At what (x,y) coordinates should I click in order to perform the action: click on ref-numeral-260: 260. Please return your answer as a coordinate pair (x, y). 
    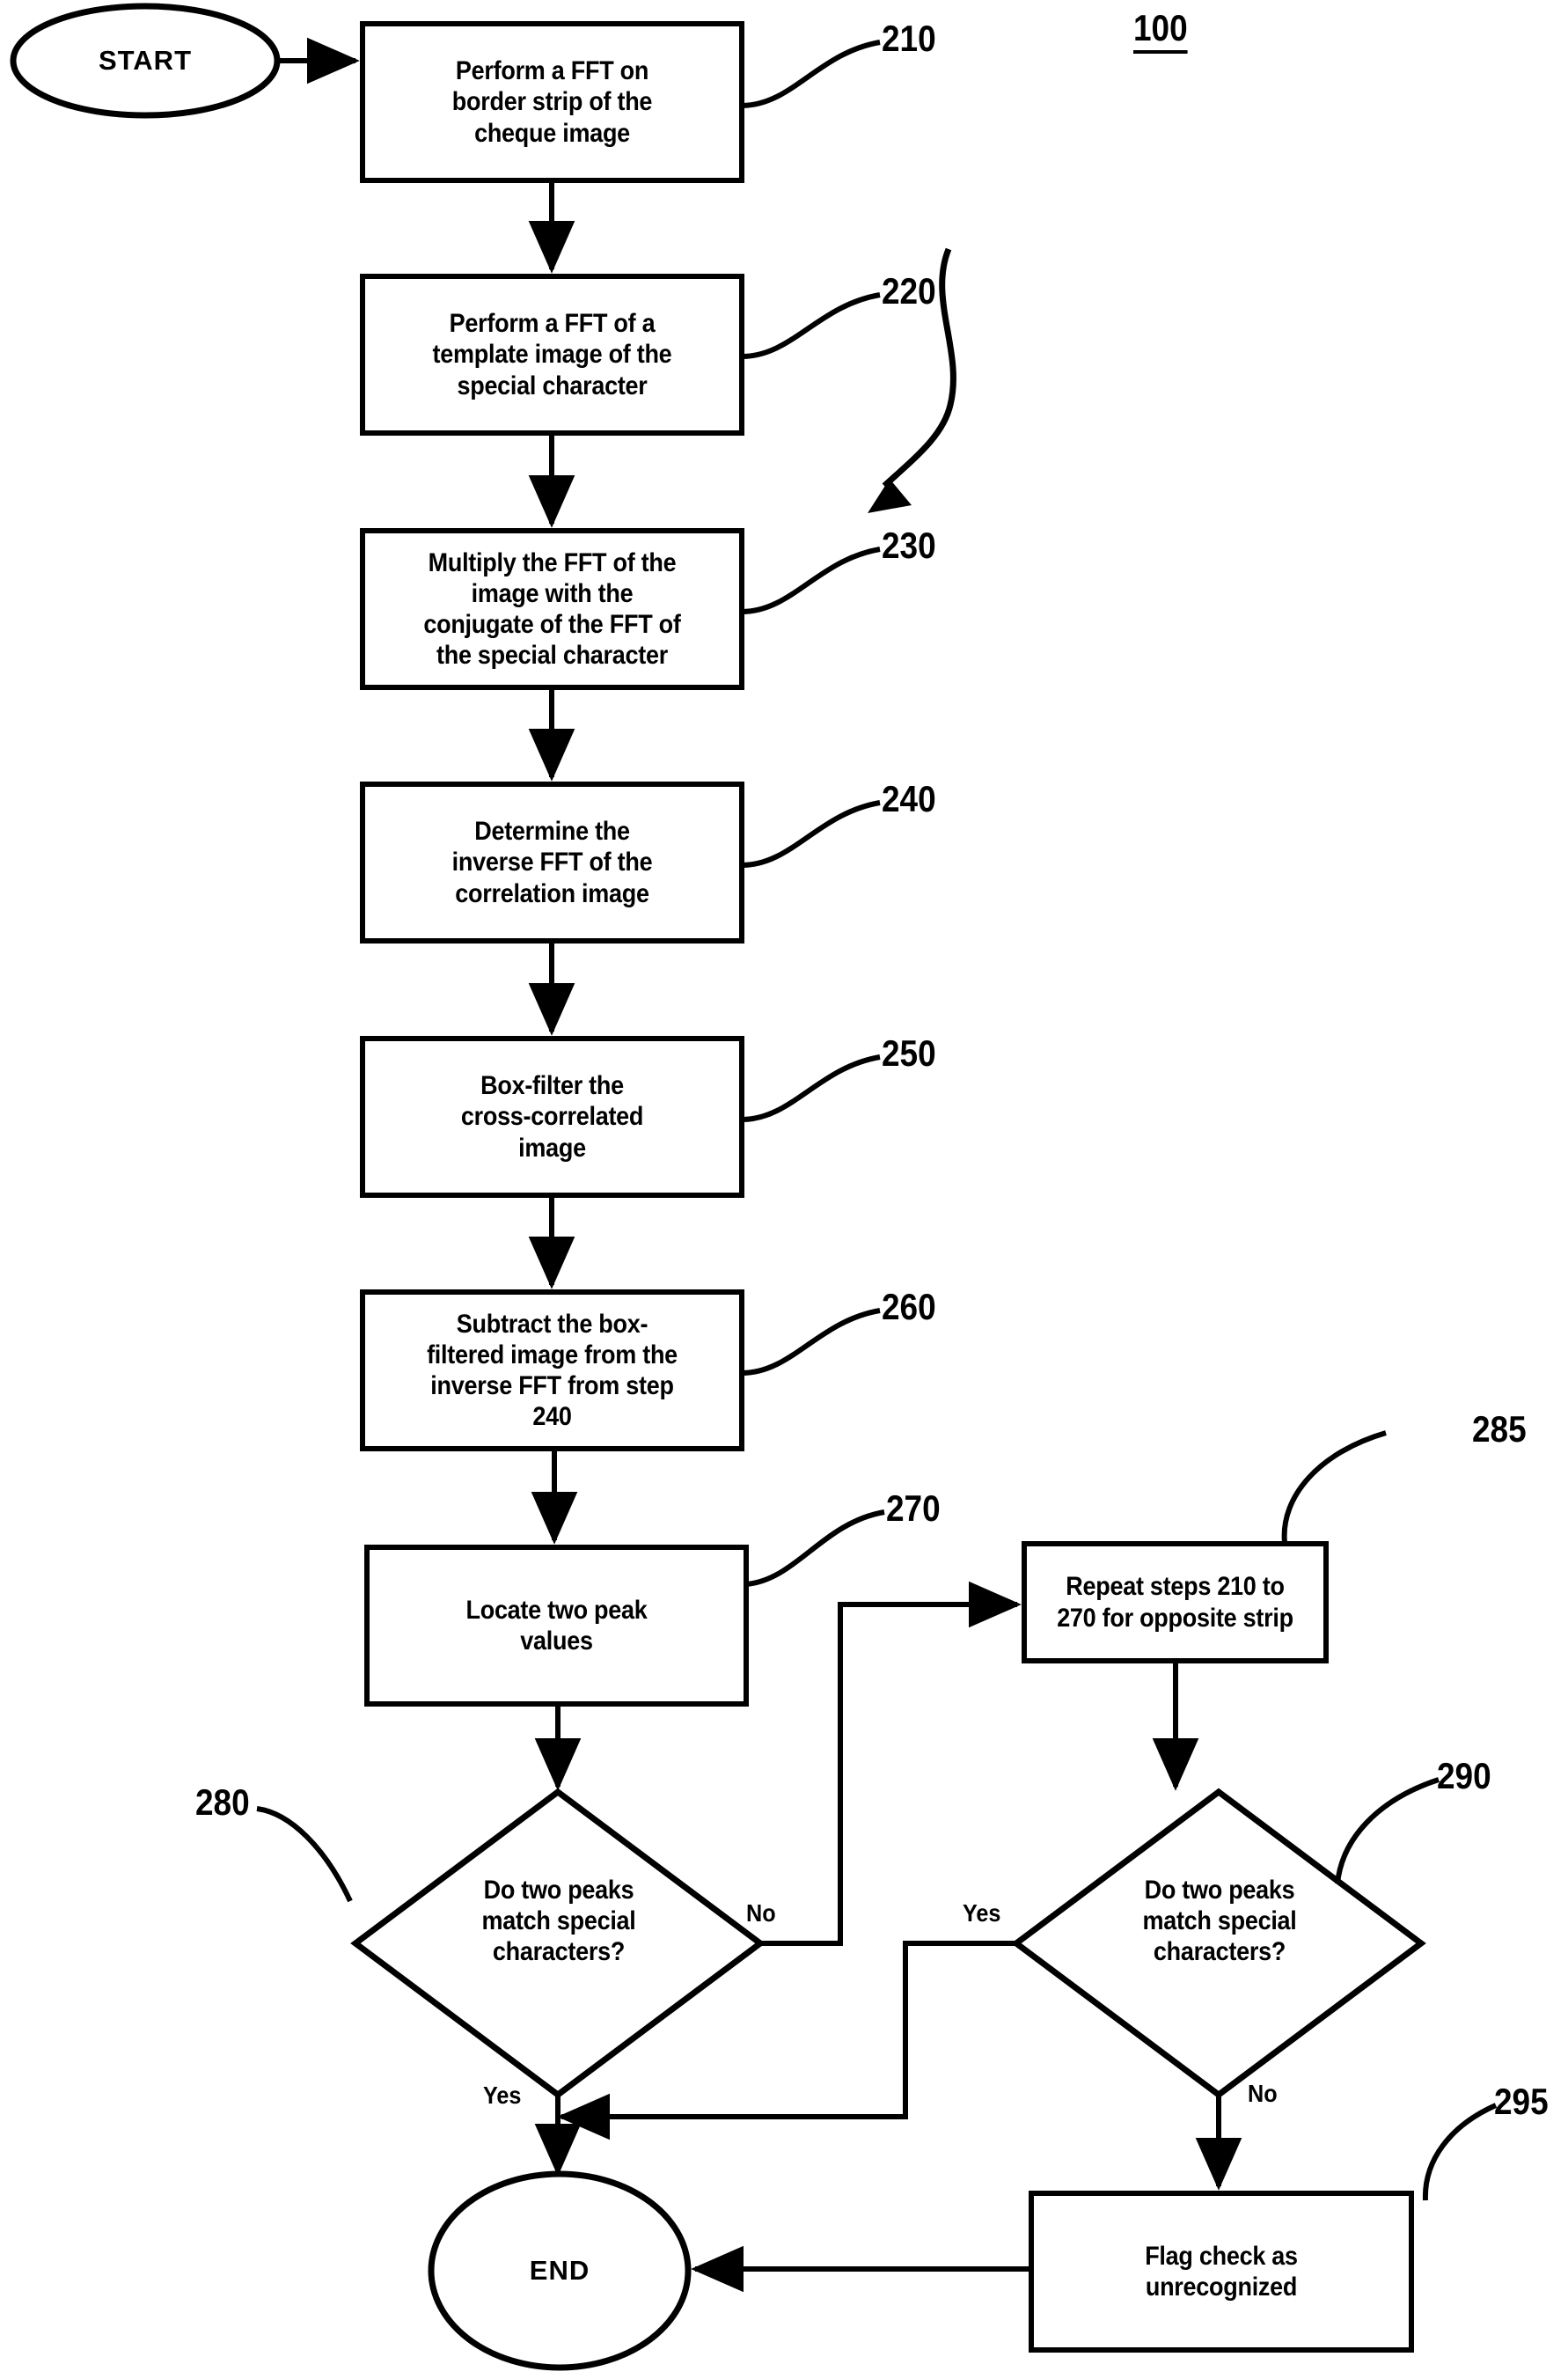
    Looking at the image, I should click on (909, 1306).